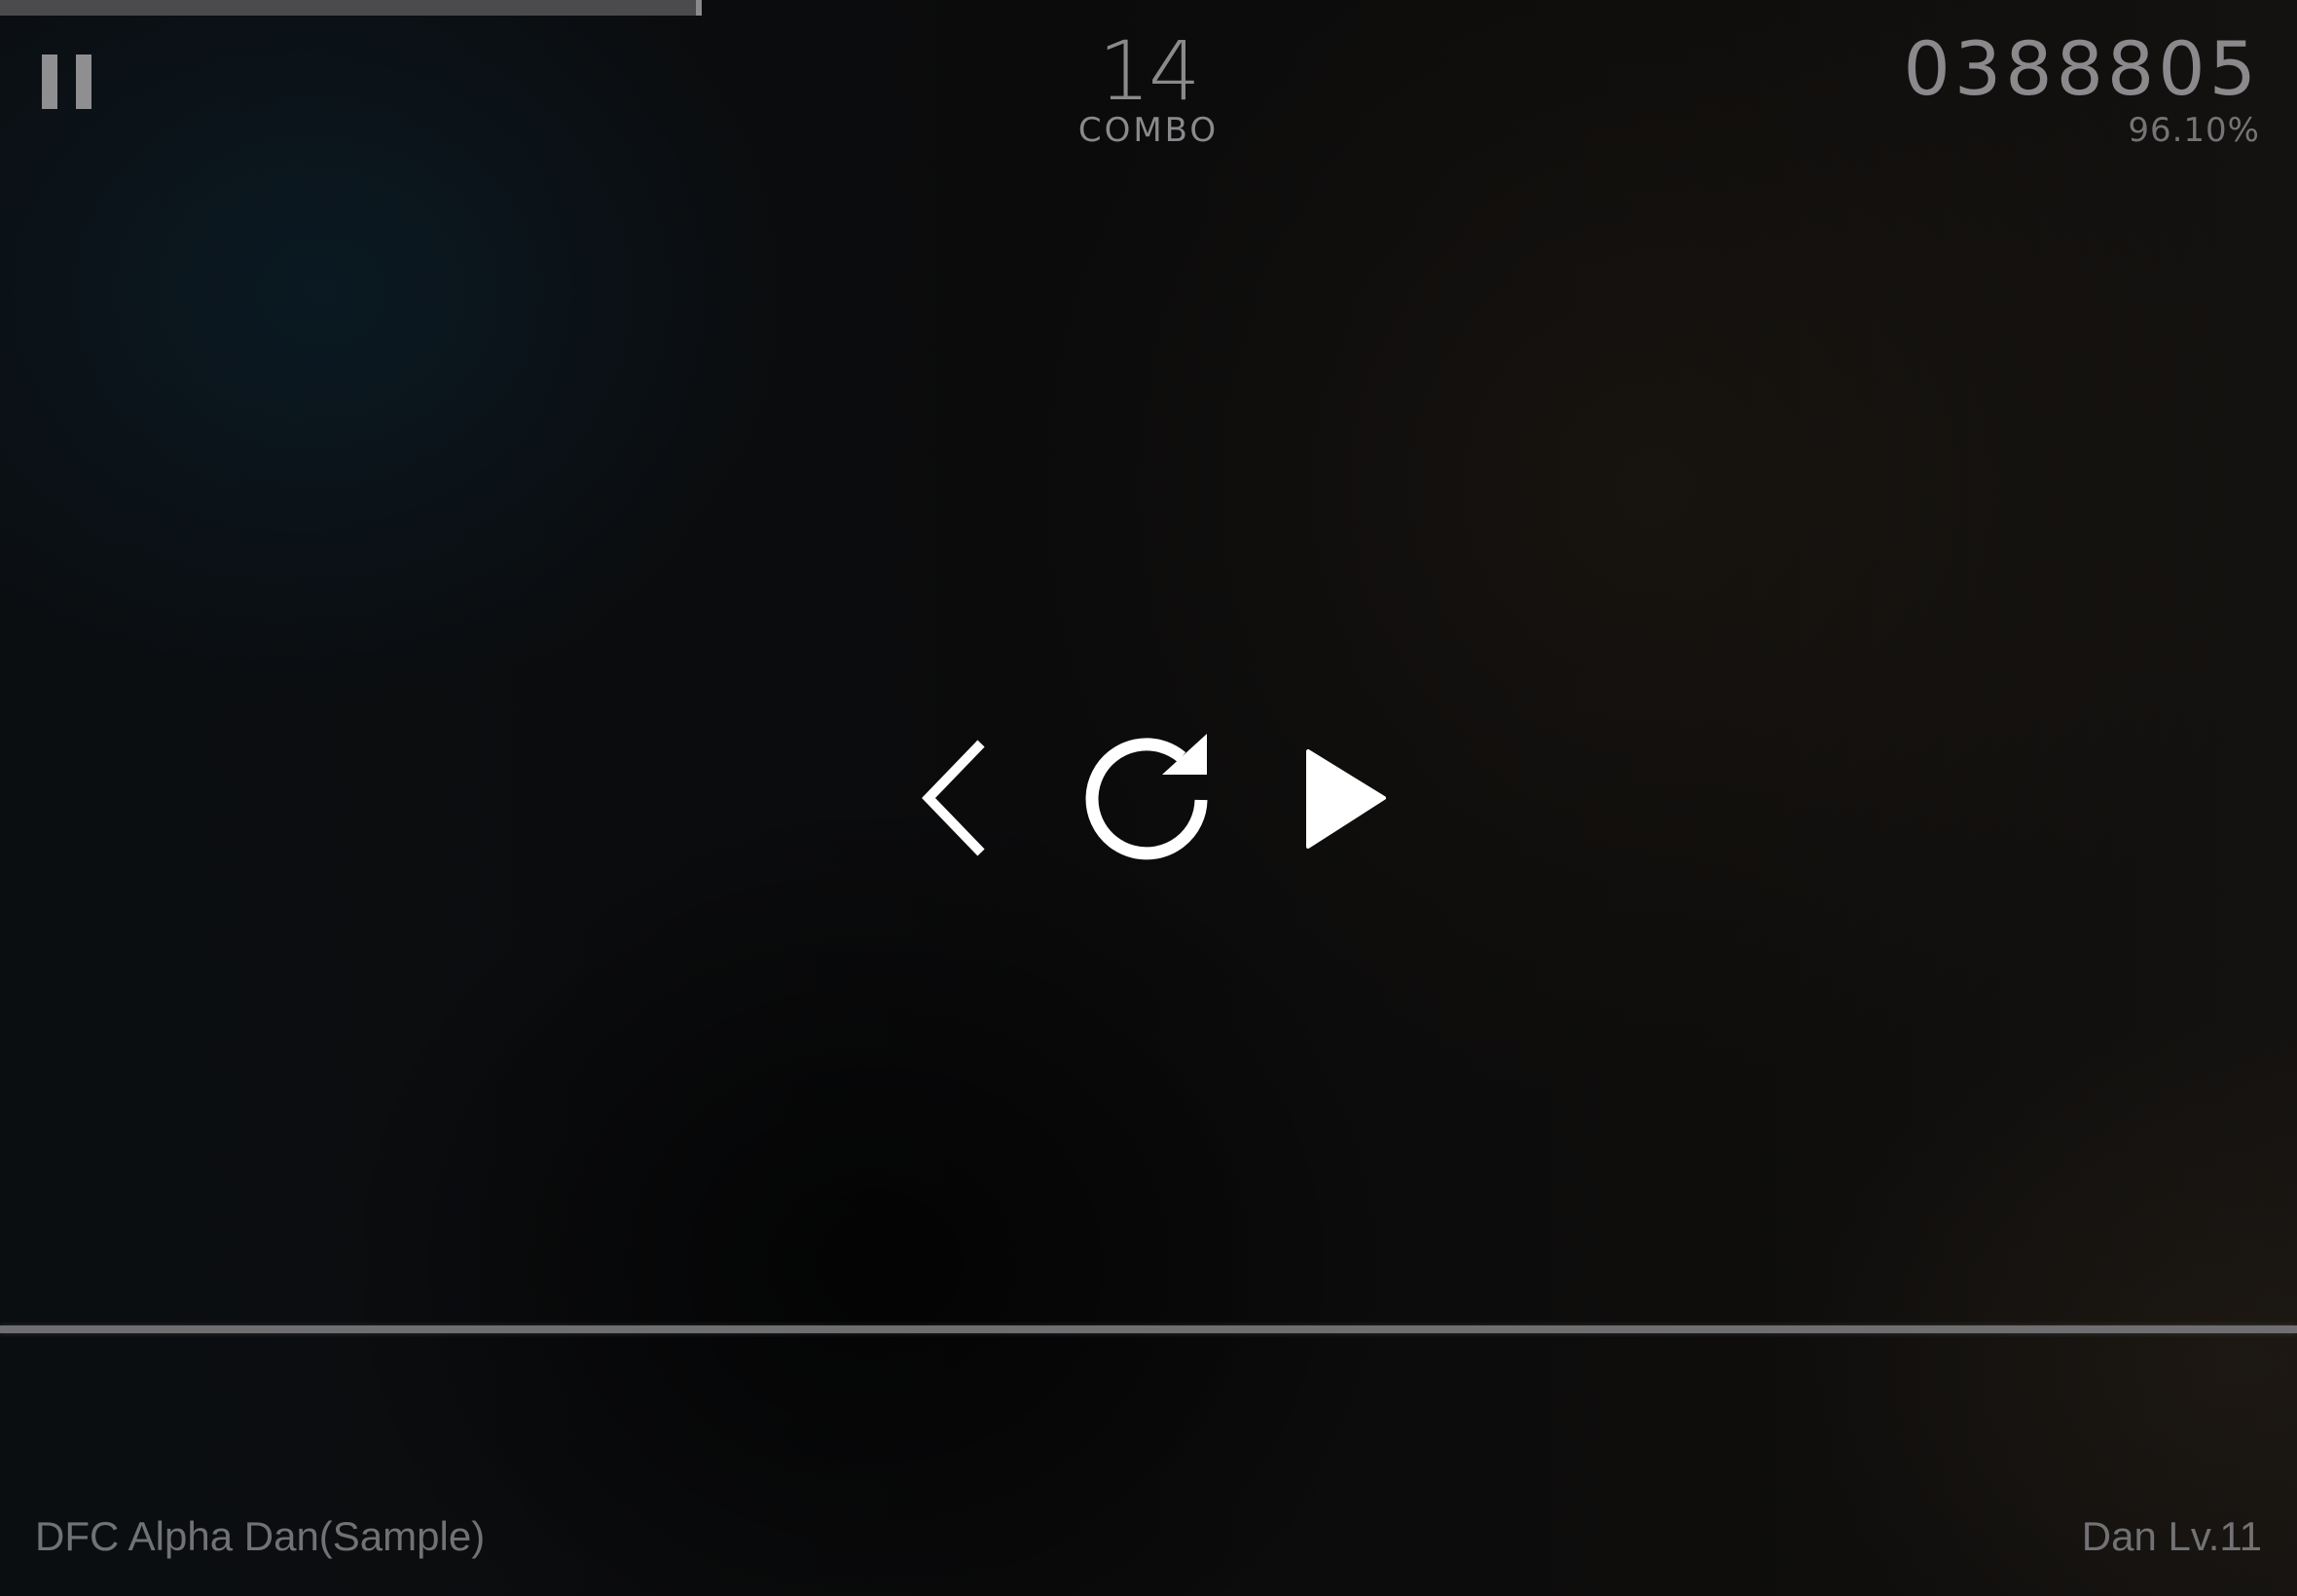  What do you see at coordinates (2171, 1536) in the screenshot?
I see `difficulty-label: Dan Lv.11` at bounding box center [2171, 1536].